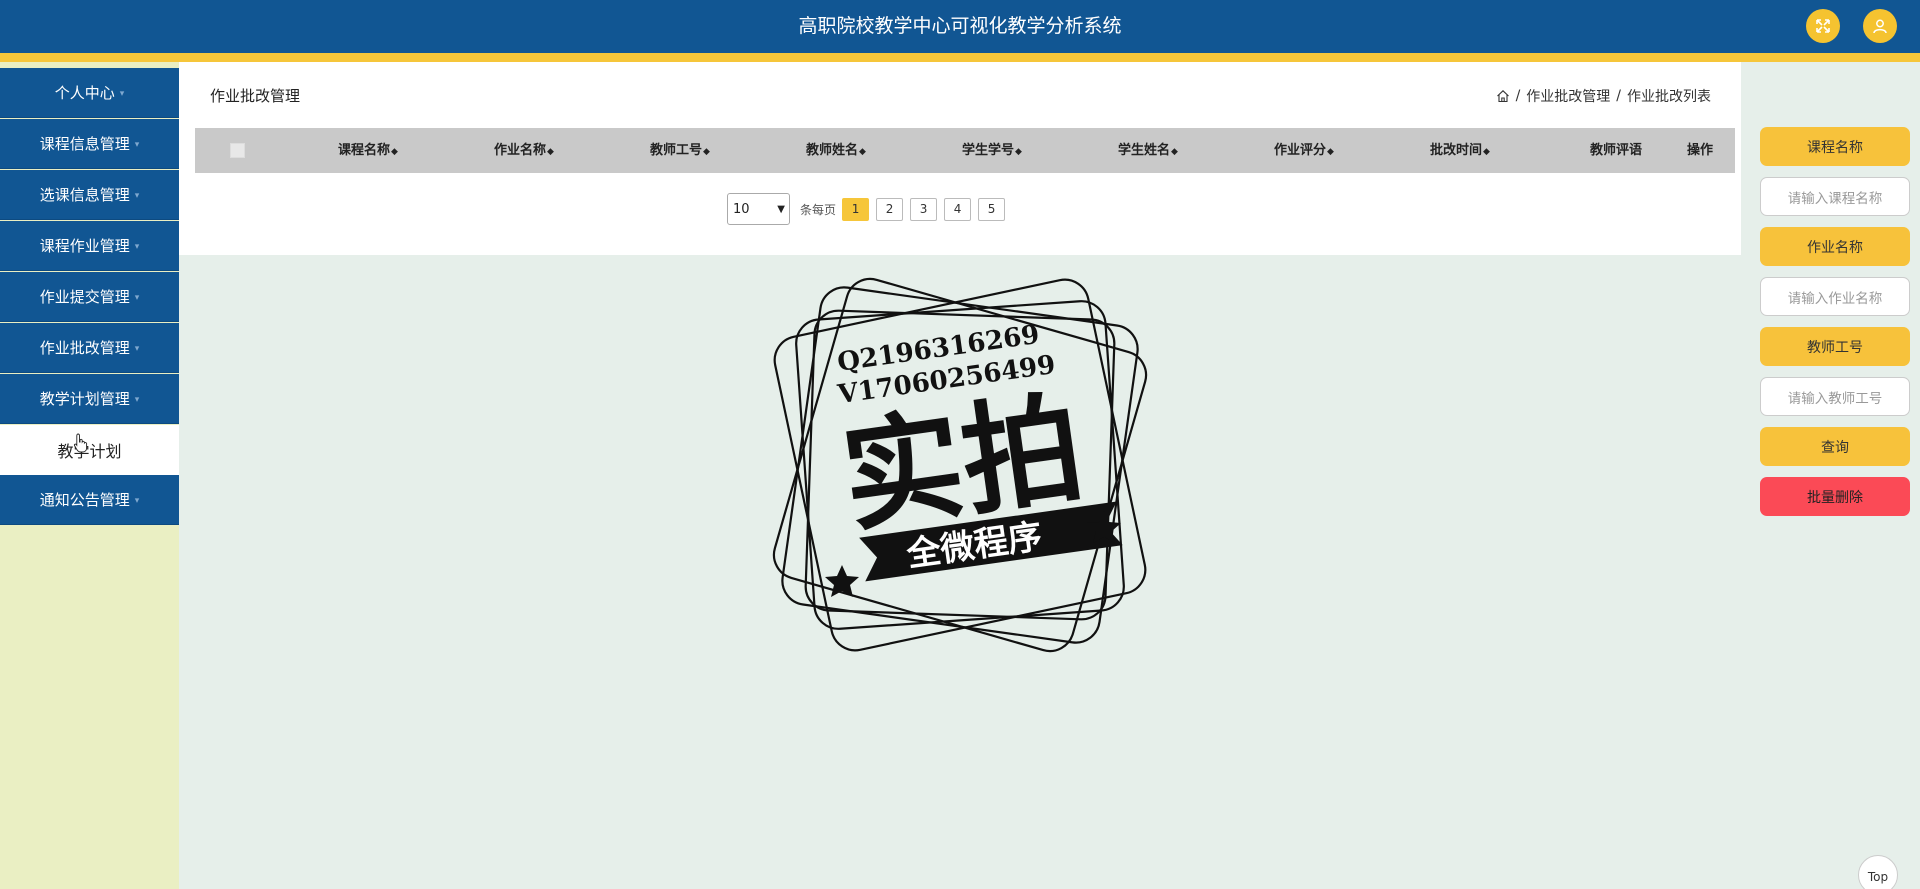  I want to click on column-header-homework-name: 作业名称◆, so click(524, 150).